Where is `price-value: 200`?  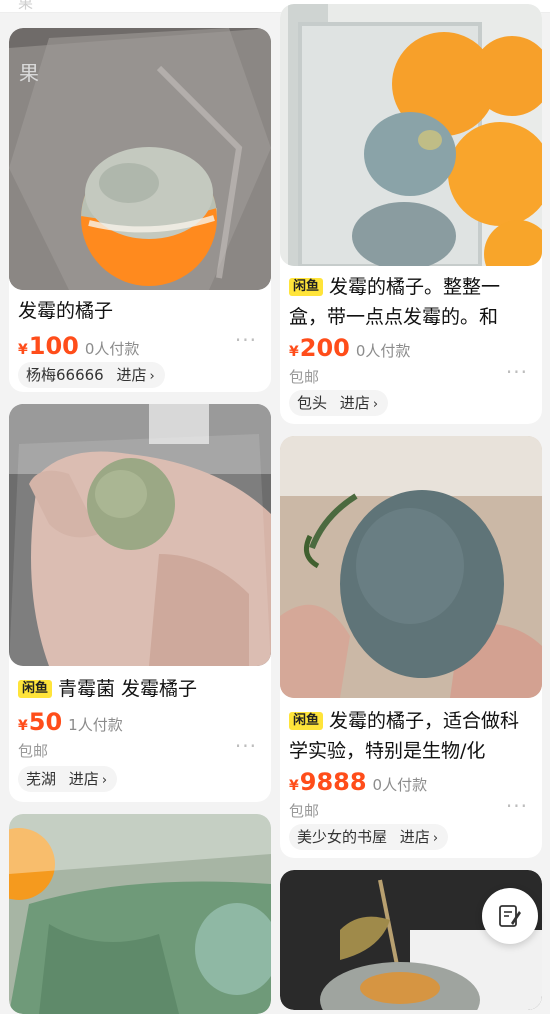 price-value: 200 is located at coordinates (324, 348).